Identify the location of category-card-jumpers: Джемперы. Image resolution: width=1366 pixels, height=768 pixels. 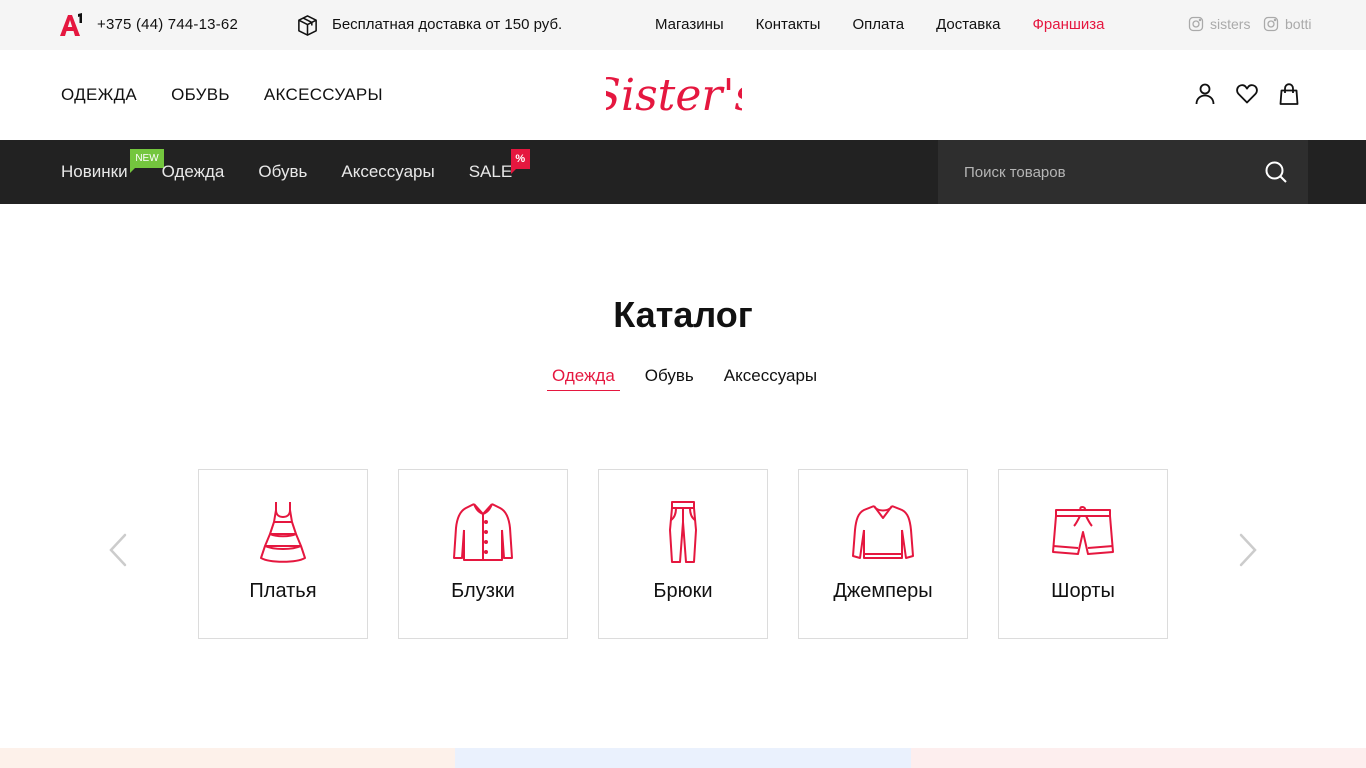
(883, 554).